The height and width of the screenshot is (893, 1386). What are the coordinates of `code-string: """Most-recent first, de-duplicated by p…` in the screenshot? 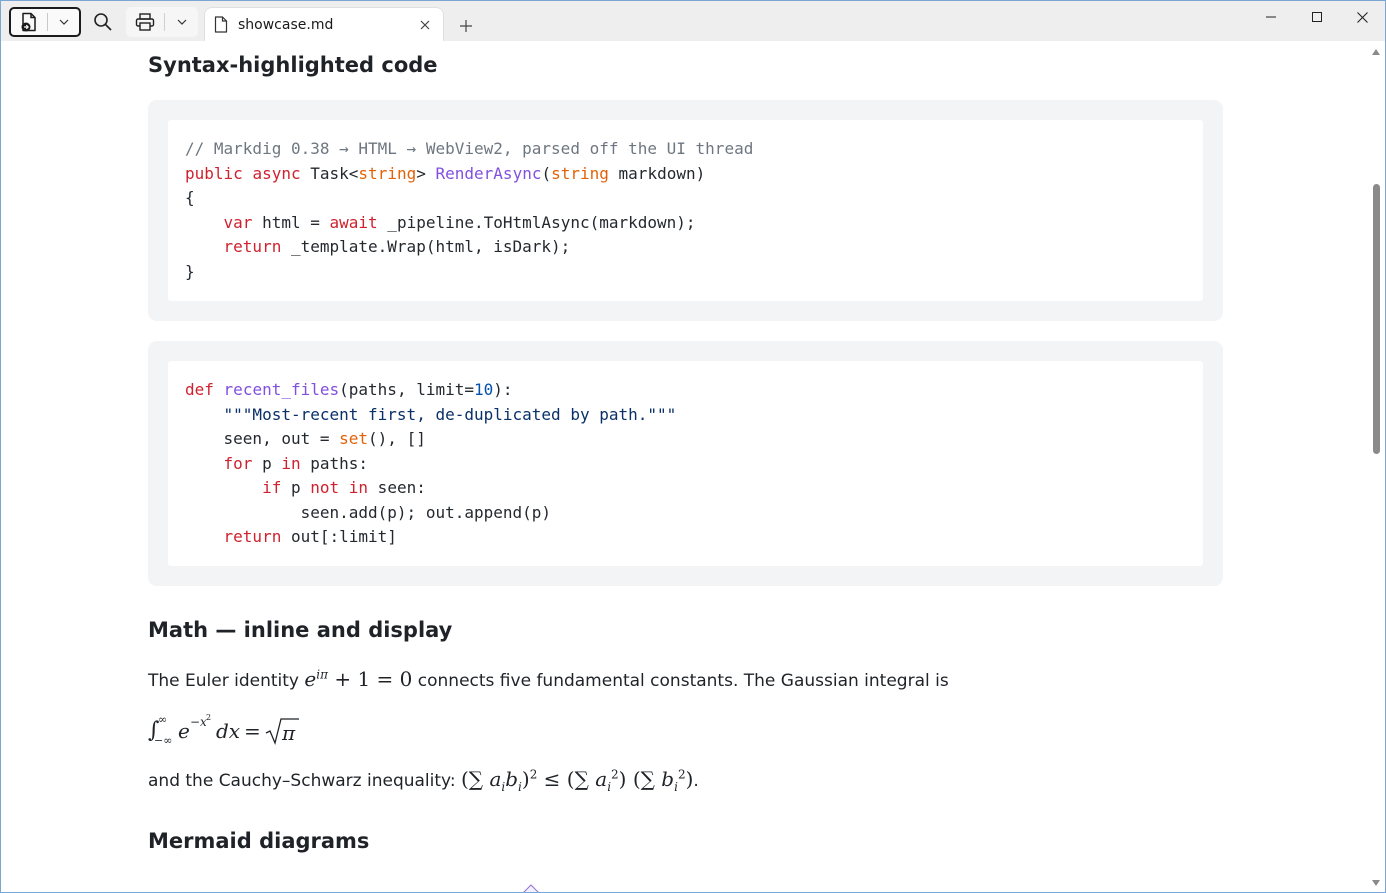 It's located at (450, 414).